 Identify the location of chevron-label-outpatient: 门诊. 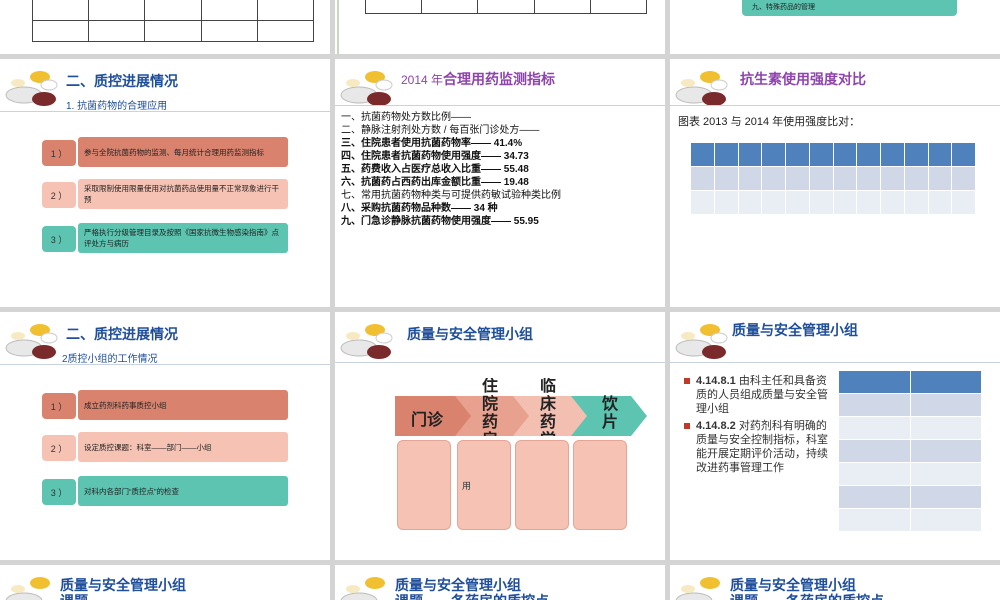
(426, 420).